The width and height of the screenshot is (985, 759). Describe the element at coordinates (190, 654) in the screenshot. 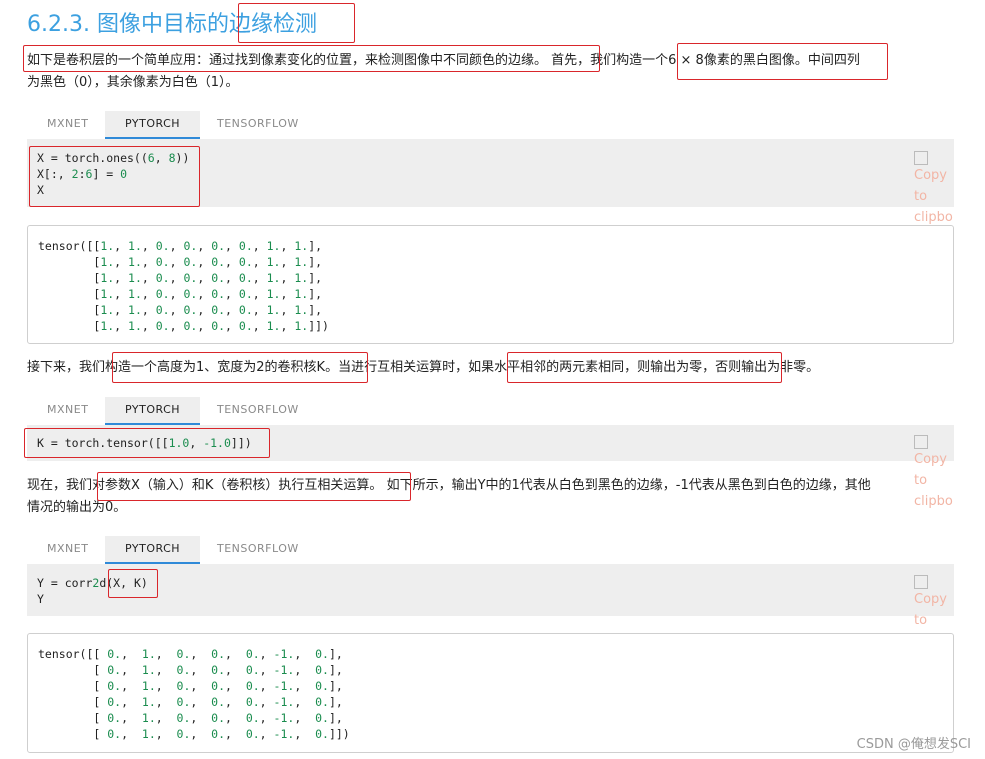

I see `output-line: tensor([[ 0., 1., 0., 0., 0., -1., 0.],` at that location.